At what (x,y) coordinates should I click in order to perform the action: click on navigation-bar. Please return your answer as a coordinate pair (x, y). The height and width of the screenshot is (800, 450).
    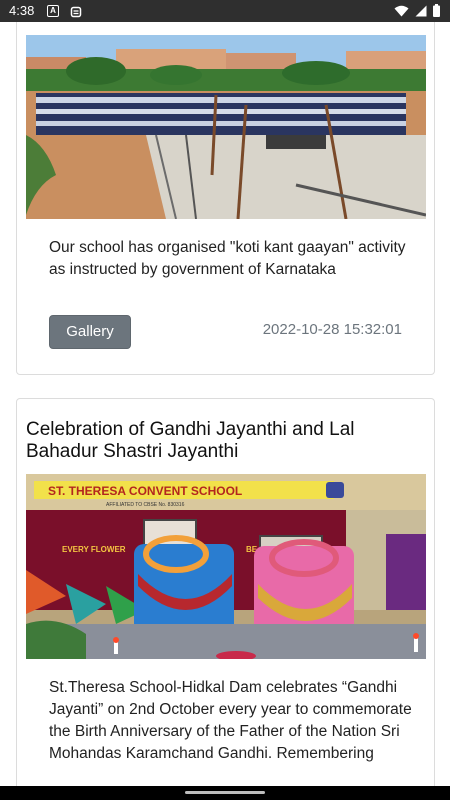
    Looking at the image, I should click on (225, 793).